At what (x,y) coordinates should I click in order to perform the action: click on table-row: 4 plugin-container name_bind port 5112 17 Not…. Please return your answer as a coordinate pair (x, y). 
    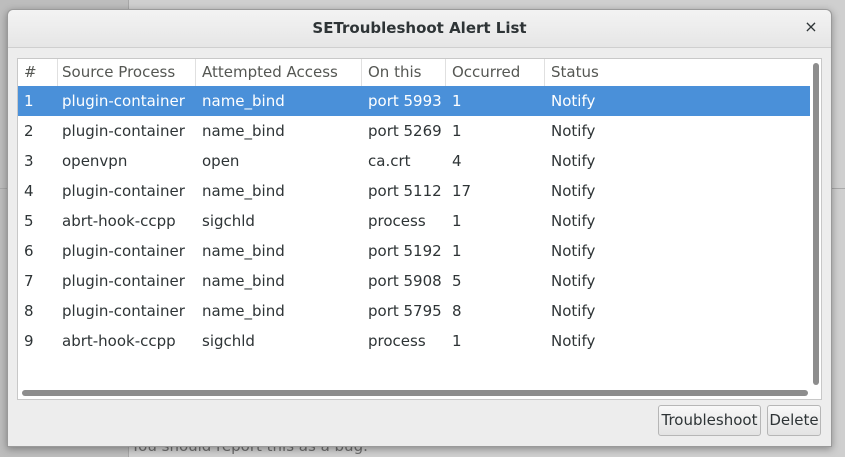
    Looking at the image, I should click on (414, 191).